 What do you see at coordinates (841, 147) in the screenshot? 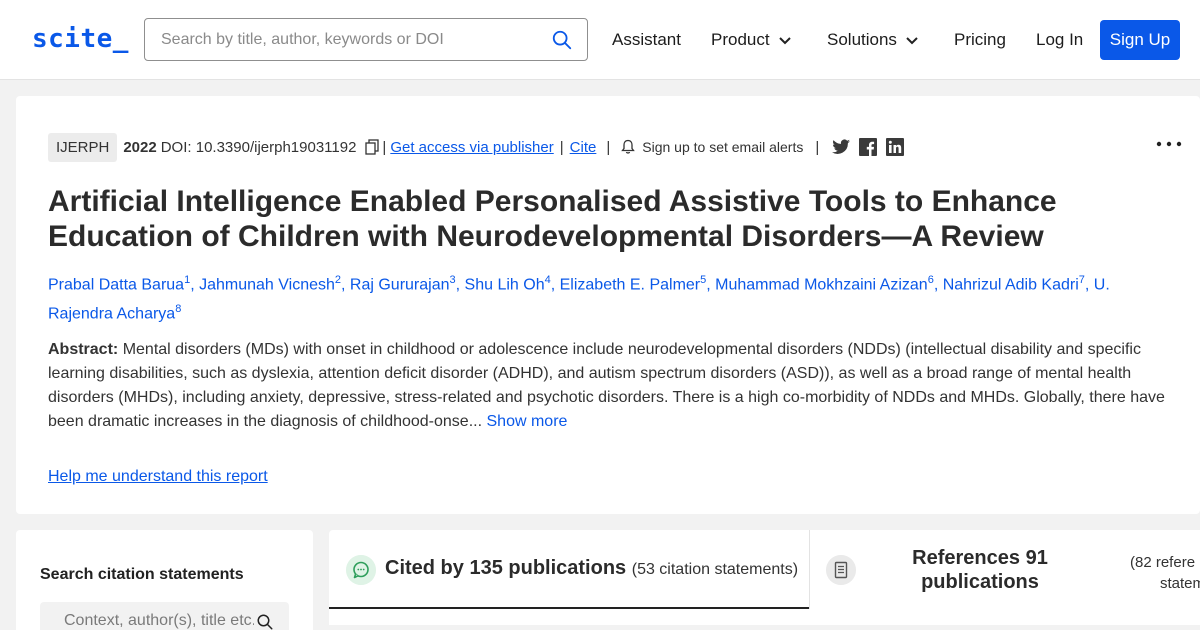
I see `twitter-icon` at bounding box center [841, 147].